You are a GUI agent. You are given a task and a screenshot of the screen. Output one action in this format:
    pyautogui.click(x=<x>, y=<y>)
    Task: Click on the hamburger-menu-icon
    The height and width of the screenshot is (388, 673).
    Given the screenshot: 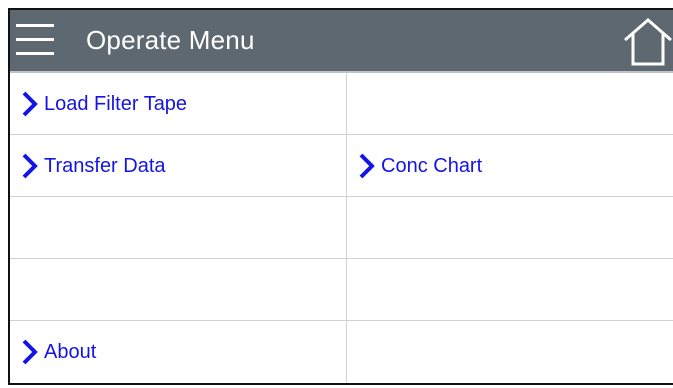 What is the action you would take?
    pyautogui.click(x=36, y=40)
    